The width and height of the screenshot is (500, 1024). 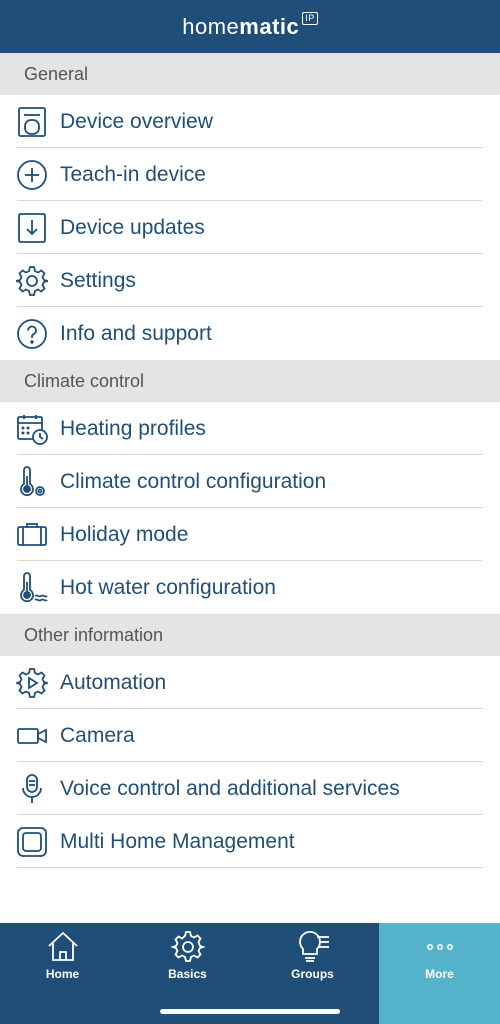 What do you see at coordinates (439, 947) in the screenshot?
I see `more-dots-icon` at bounding box center [439, 947].